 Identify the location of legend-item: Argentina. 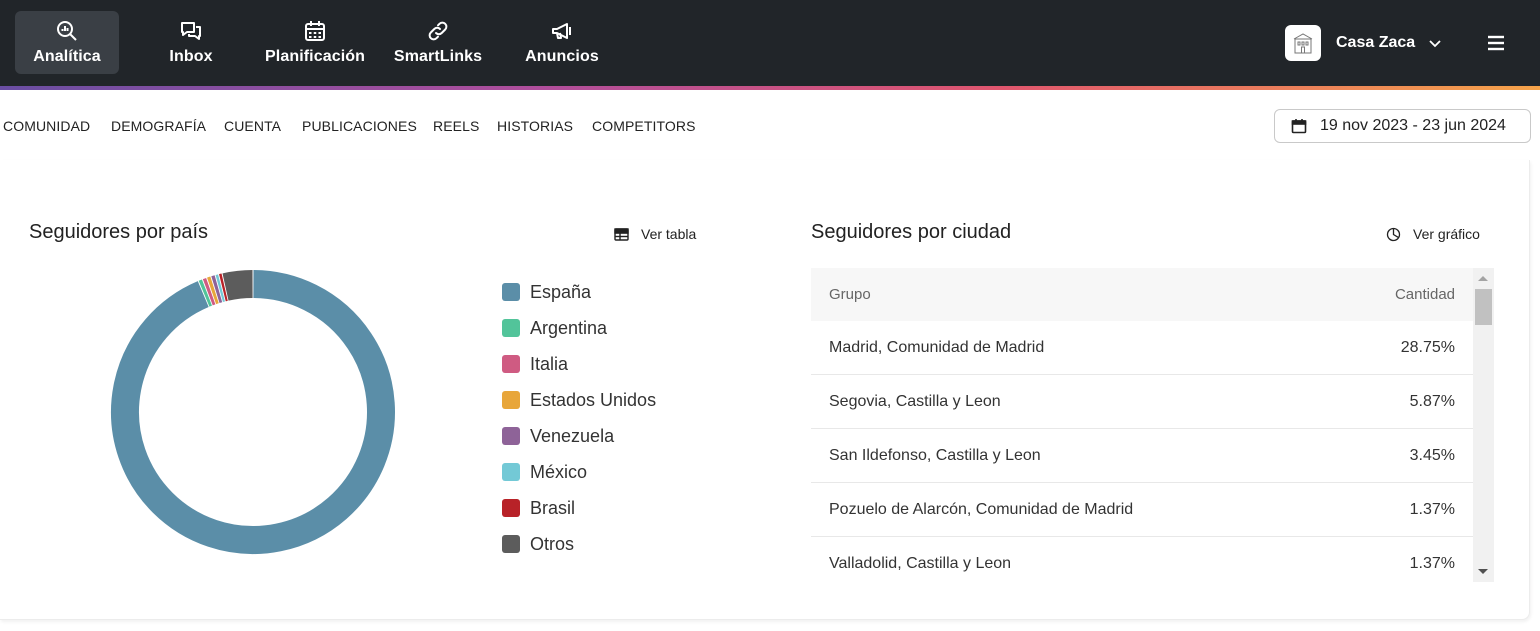
(579, 328).